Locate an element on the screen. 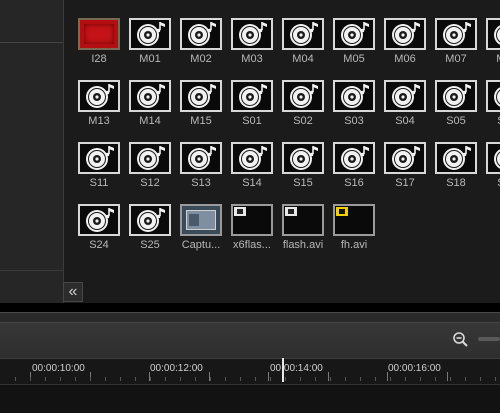  media-item: S06 is located at coordinates (491, 108).